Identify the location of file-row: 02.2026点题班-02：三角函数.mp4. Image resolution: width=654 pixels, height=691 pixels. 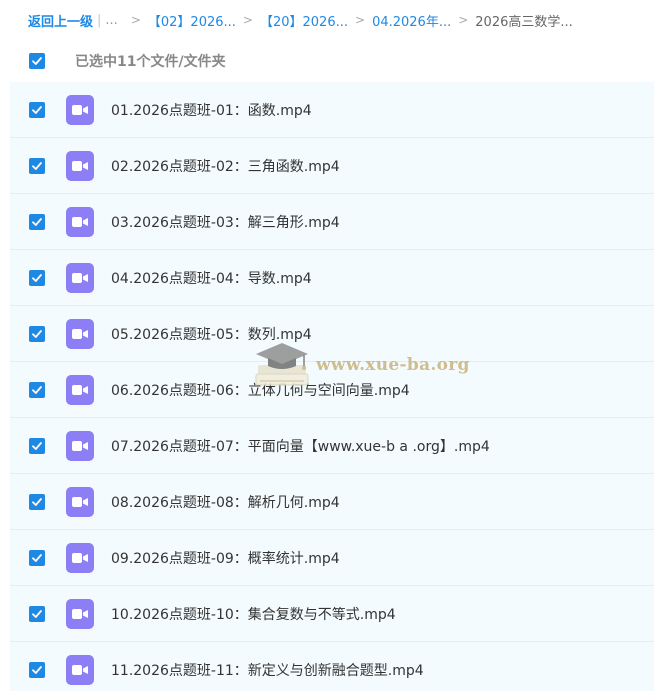
(332, 166).